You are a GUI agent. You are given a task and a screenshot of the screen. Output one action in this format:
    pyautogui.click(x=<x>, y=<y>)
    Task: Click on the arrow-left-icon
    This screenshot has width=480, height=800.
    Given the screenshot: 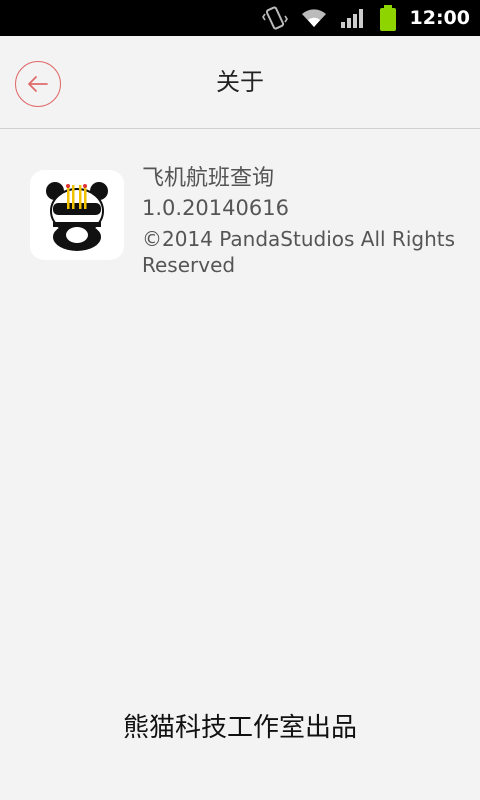 What is the action you would take?
    pyautogui.click(x=38, y=84)
    